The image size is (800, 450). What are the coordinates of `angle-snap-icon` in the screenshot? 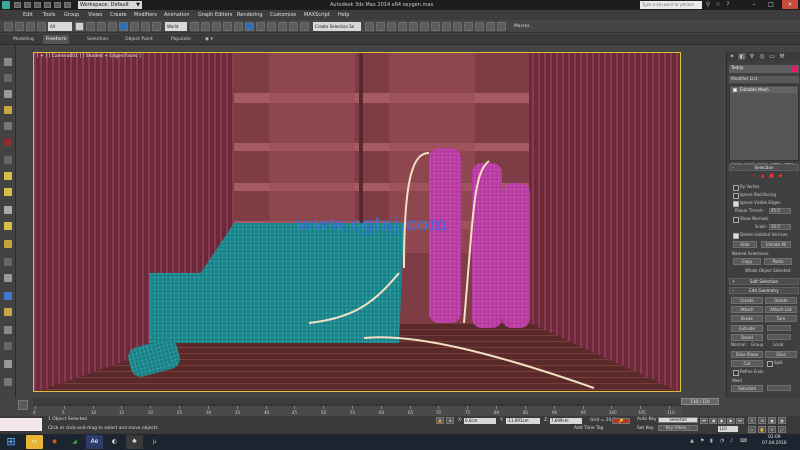 It's located at (238, 26).